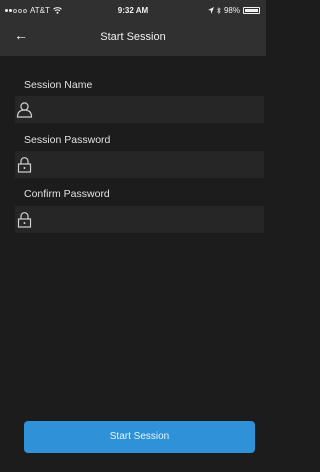 This screenshot has height=472, width=320. Describe the element at coordinates (210, 10) in the screenshot. I see `location-icon` at that location.